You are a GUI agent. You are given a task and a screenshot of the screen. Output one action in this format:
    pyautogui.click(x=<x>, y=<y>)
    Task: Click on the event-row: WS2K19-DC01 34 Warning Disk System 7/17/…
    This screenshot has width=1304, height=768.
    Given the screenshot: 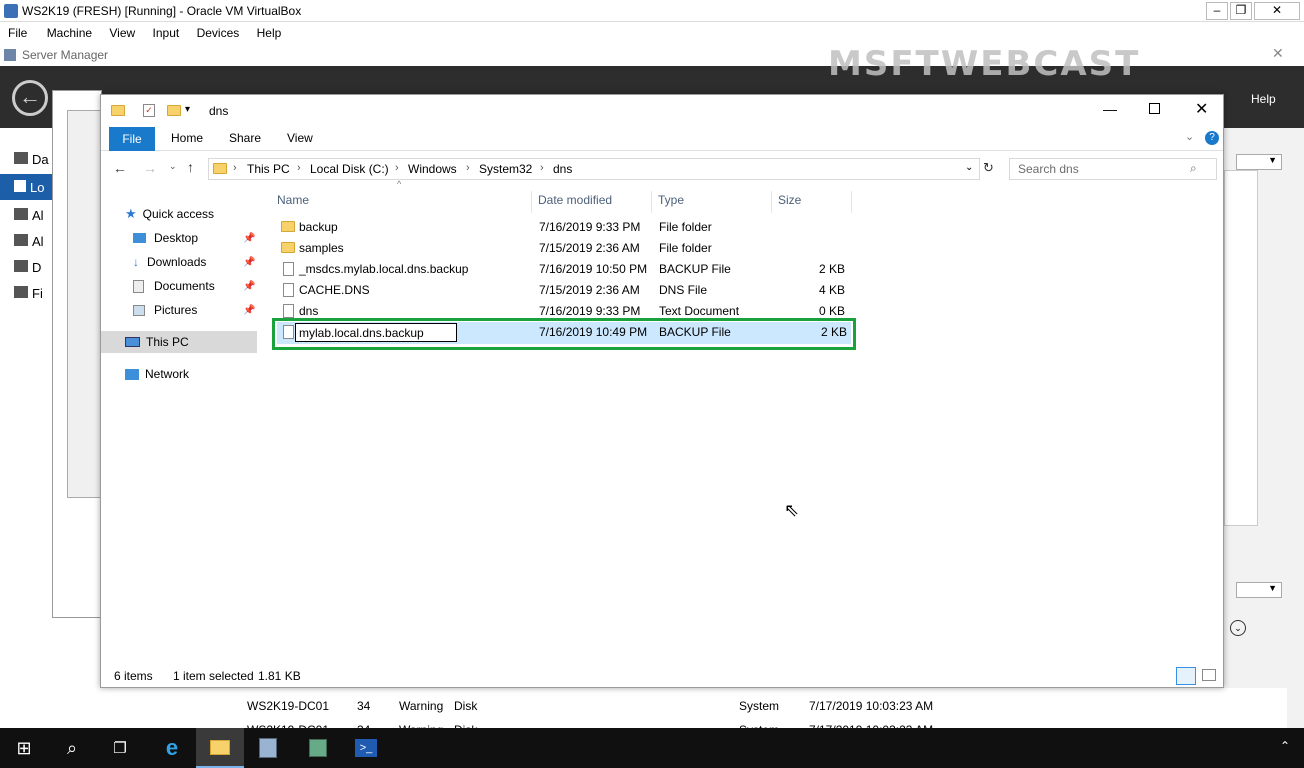 What is the action you would take?
    pyautogui.click(x=747, y=706)
    